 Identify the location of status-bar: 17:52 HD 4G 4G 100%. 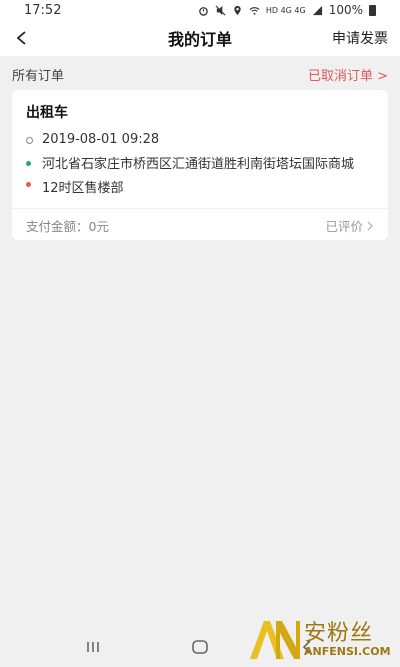
(200, 10).